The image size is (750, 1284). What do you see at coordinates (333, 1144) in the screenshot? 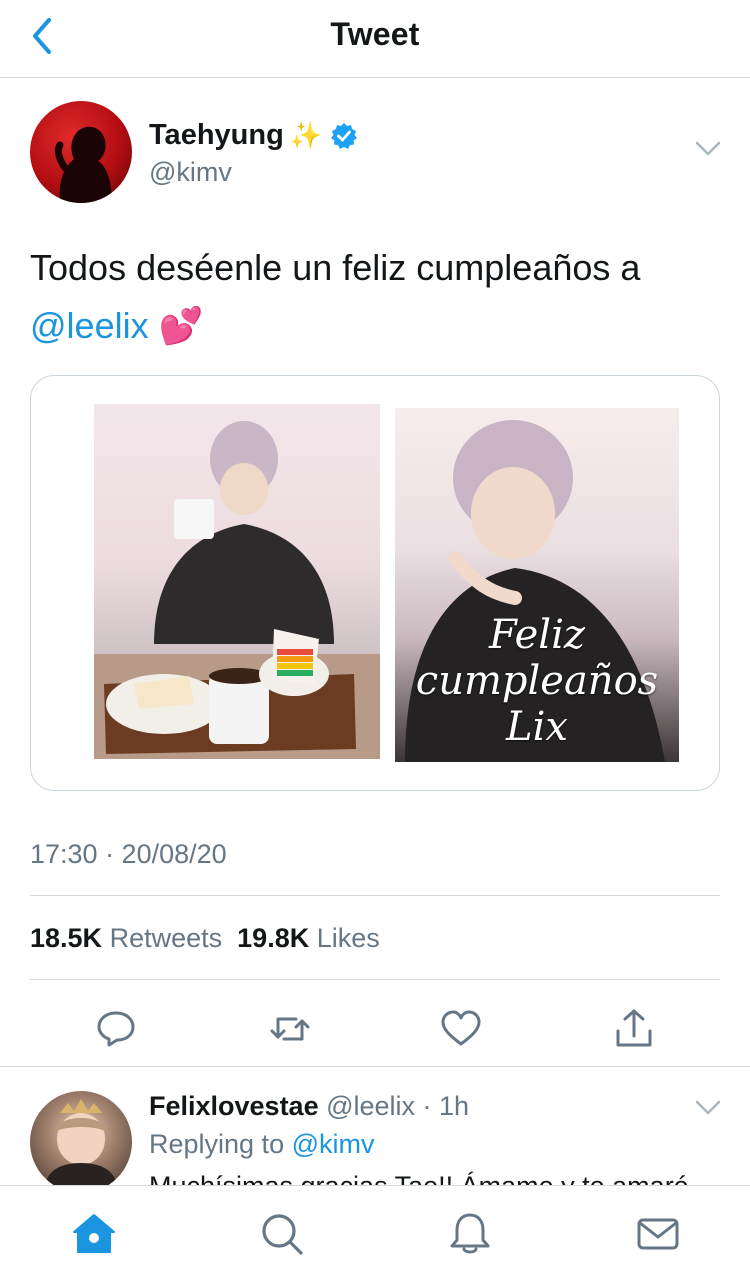
I see `replying-to-handle: @kimv` at bounding box center [333, 1144].